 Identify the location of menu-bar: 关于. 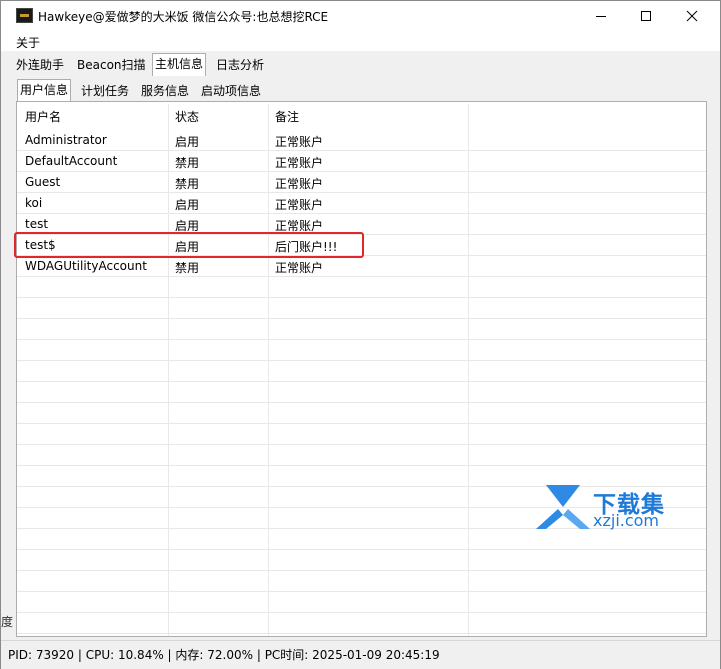
(360, 41).